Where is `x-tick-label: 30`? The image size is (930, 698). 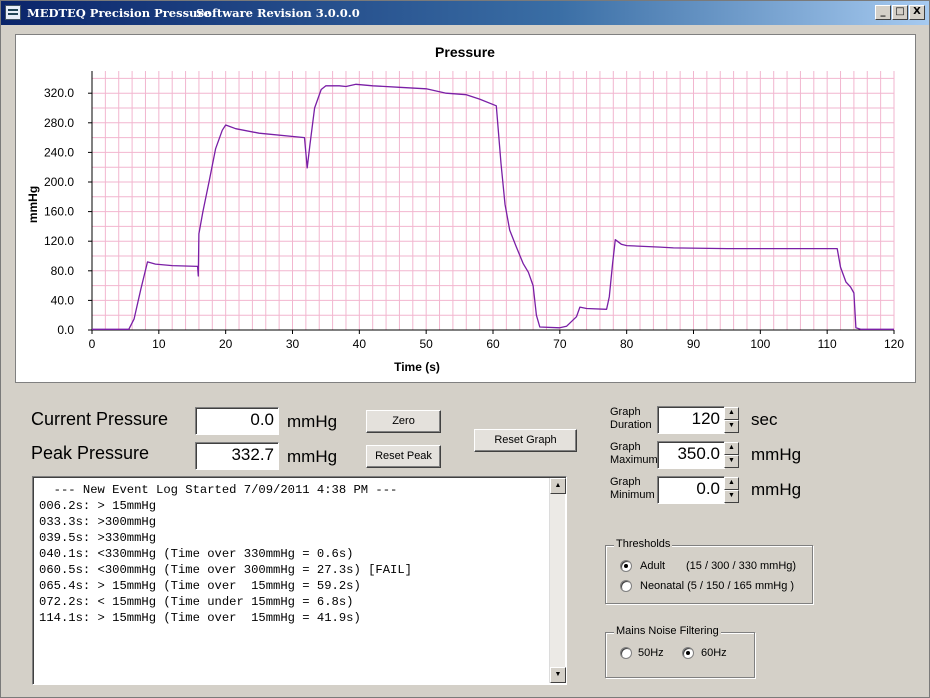 x-tick-label: 30 is located at coordinates (293, 344).